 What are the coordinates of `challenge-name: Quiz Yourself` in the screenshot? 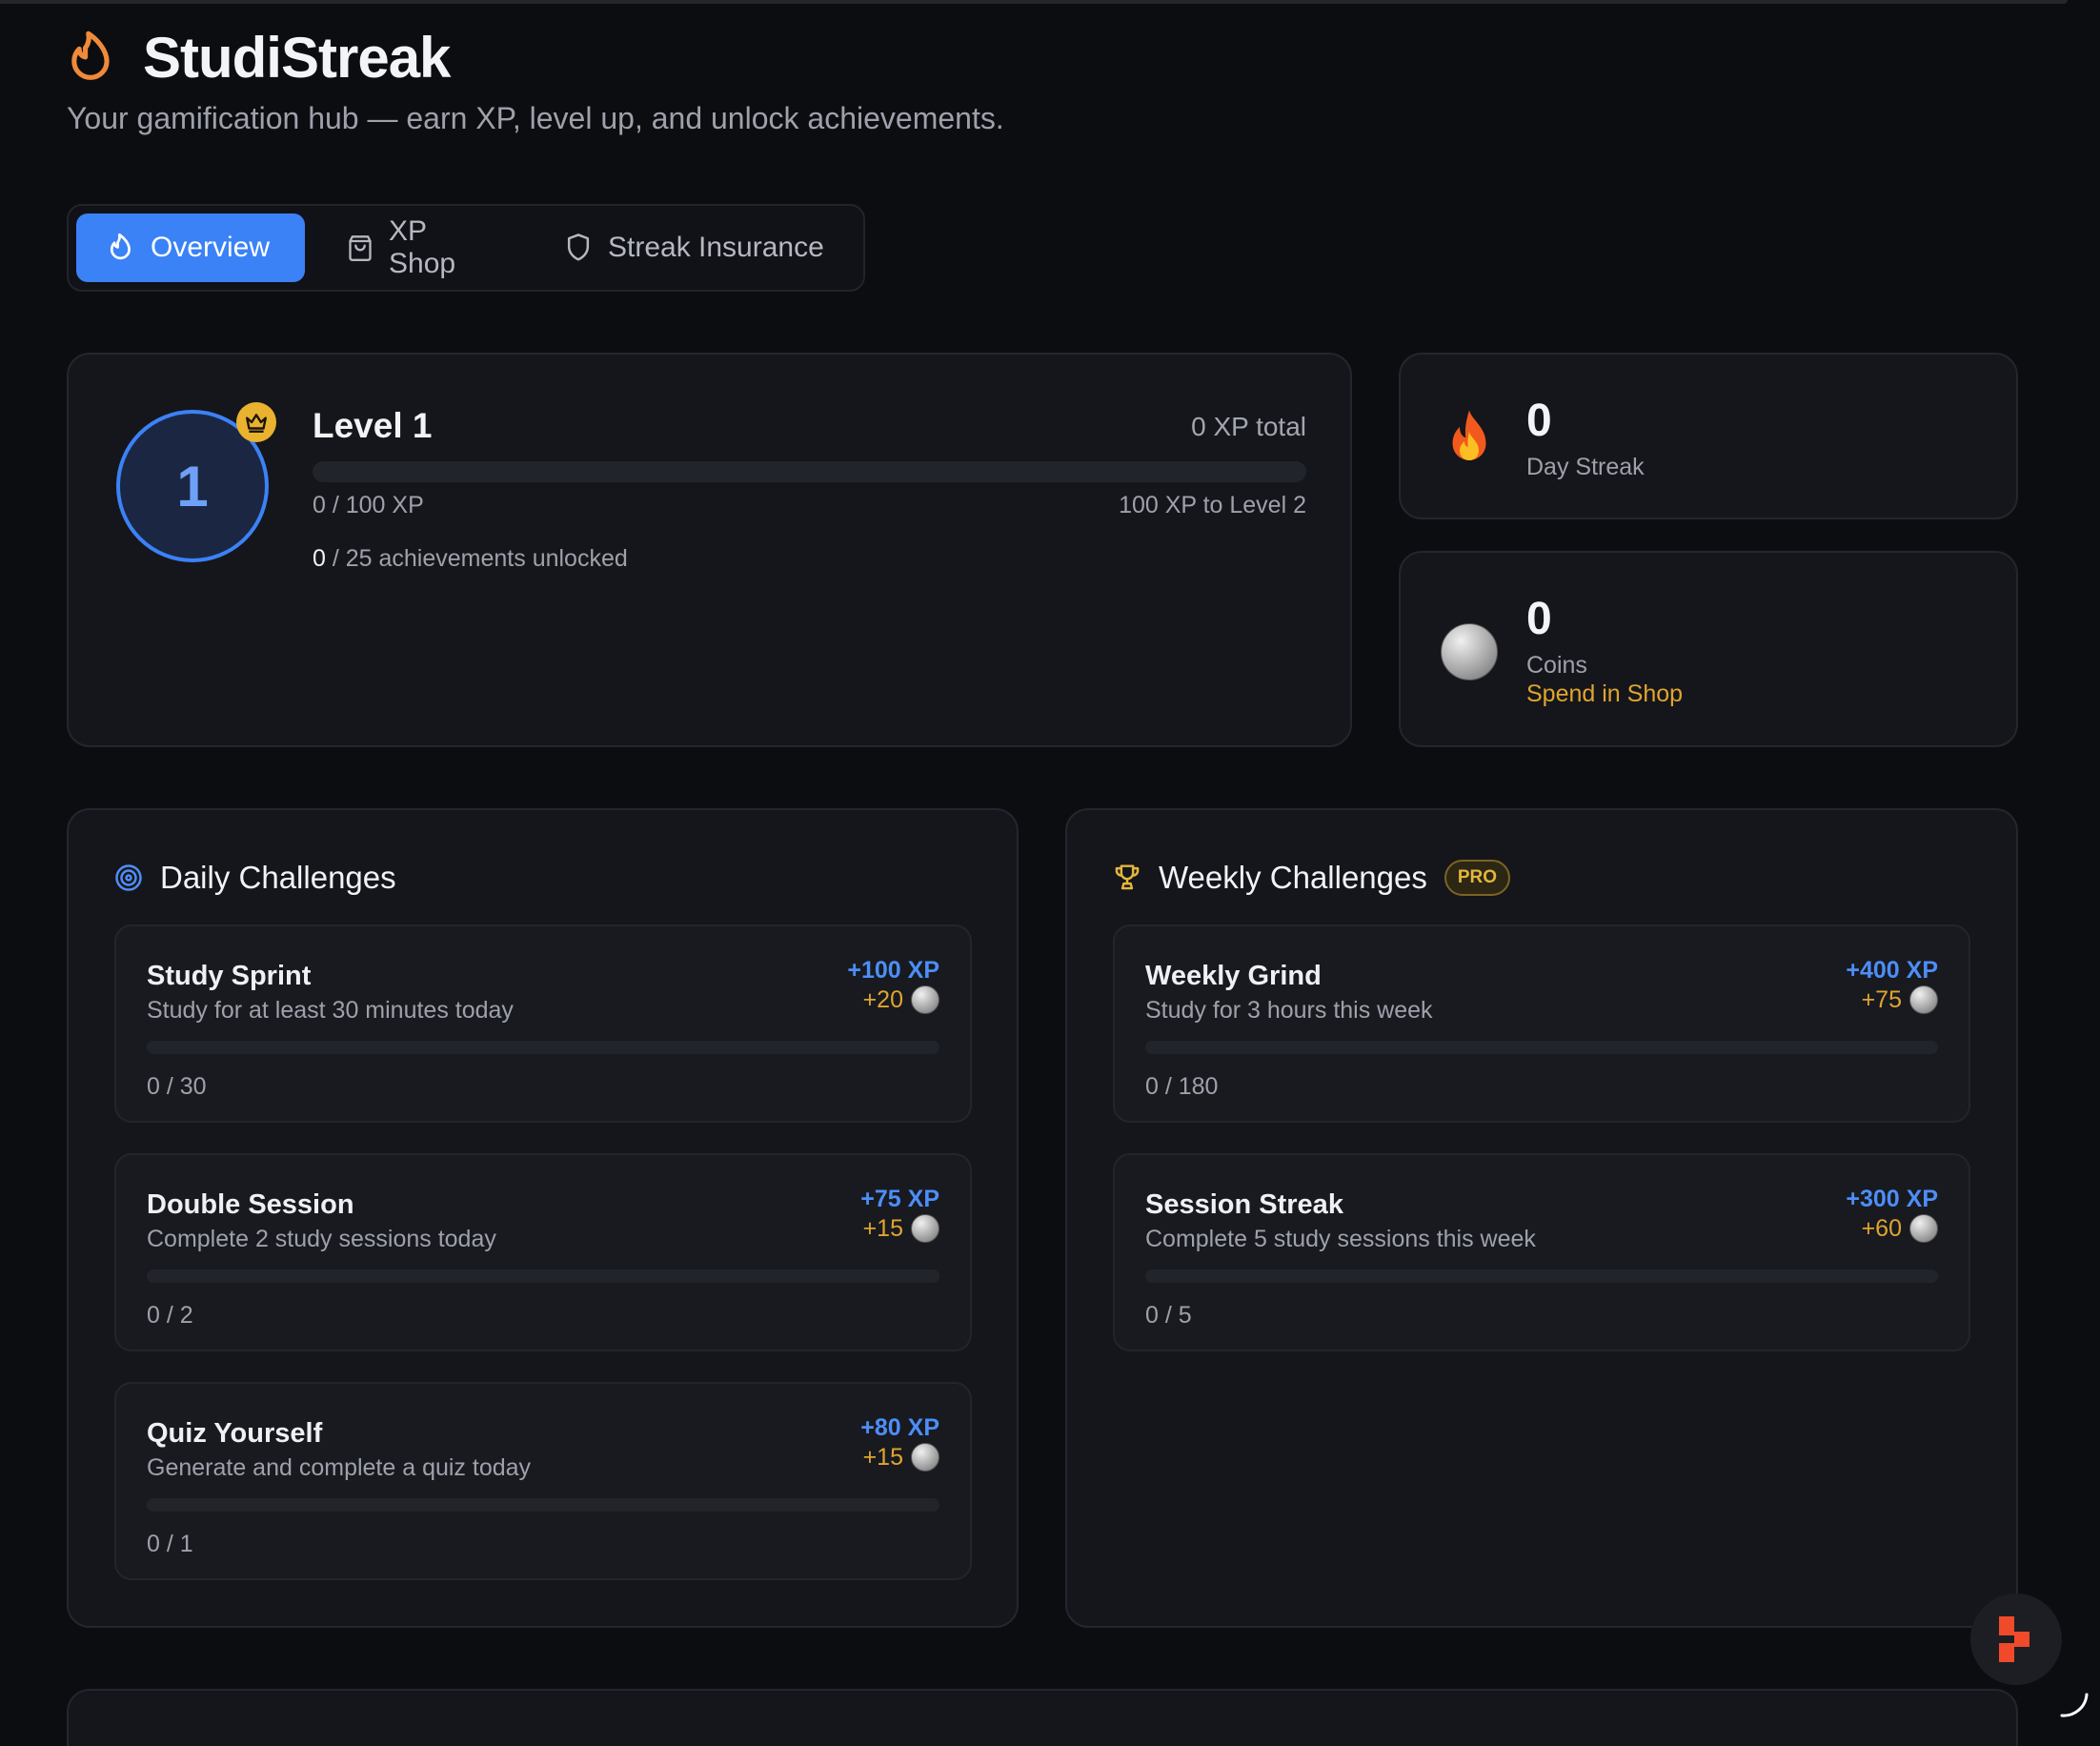 It's located at (235, 1434).